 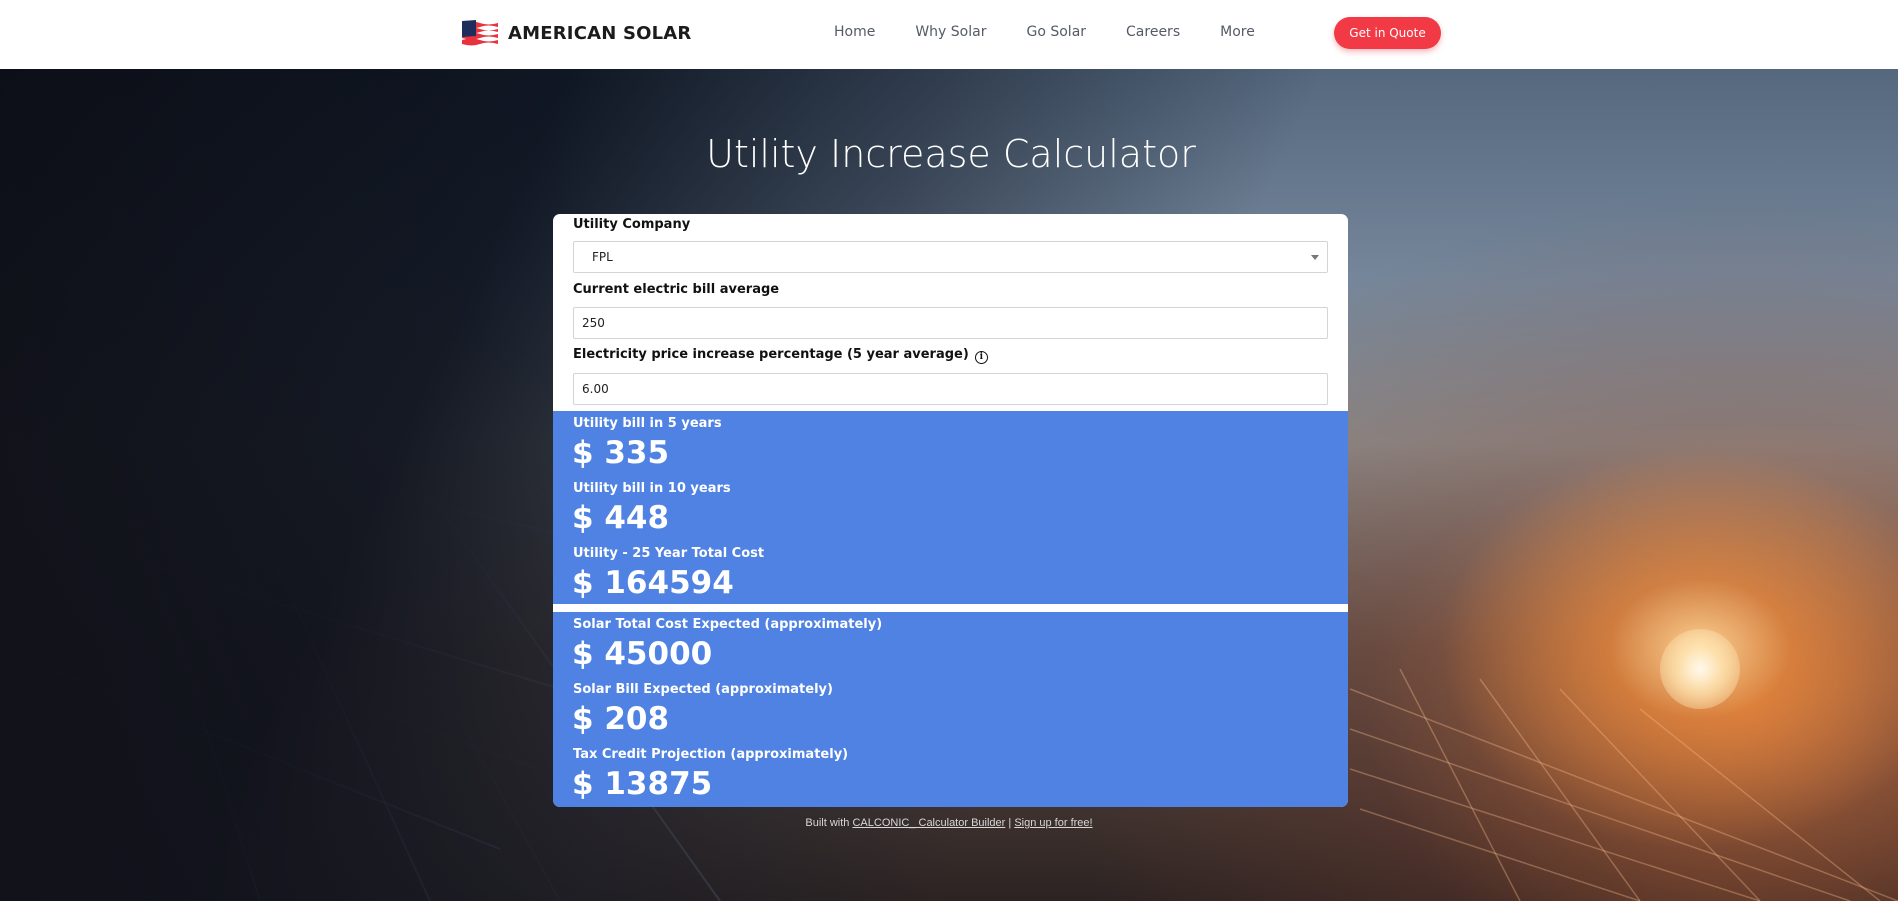 What do you see at coordinates (829, 823) in the screenshot?
I see `credit-prefix: Built with` at bounding box center [829, 823].